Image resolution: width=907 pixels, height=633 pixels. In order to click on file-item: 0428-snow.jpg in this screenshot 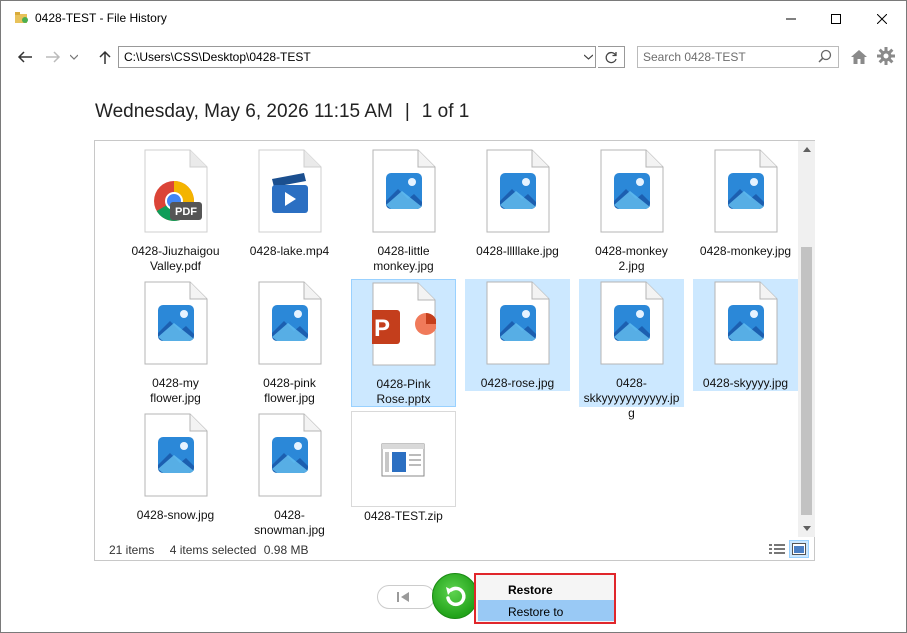, I will do `click(175, 467)`.